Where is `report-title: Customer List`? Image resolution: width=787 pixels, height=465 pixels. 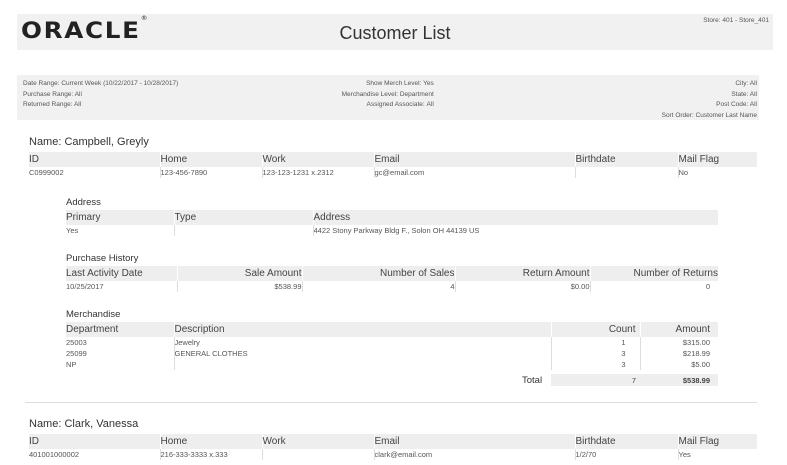
report-title: Customer List is located at coordinates (395, 33).